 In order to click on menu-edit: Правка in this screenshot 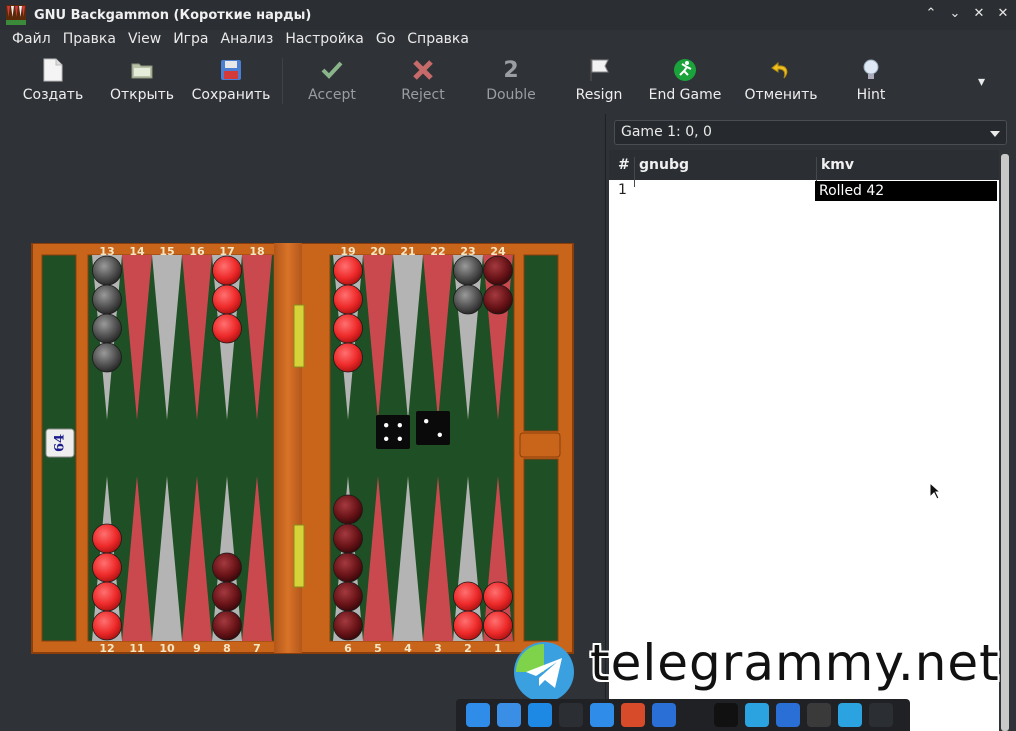, I will do `click(89, 39)`.